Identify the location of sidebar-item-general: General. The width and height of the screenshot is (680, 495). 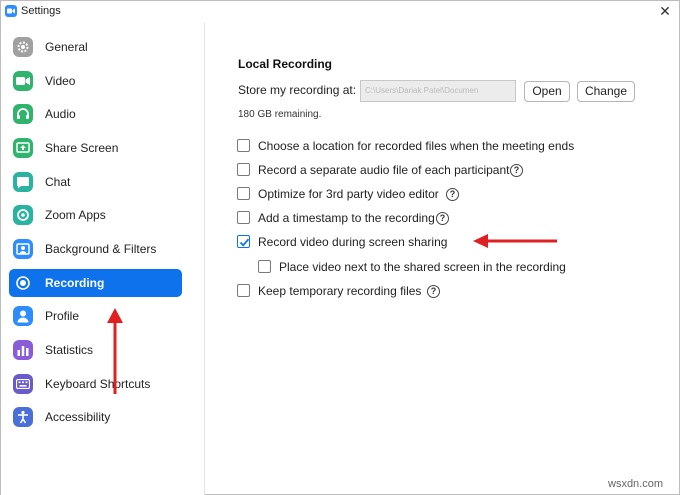
(95, 47).